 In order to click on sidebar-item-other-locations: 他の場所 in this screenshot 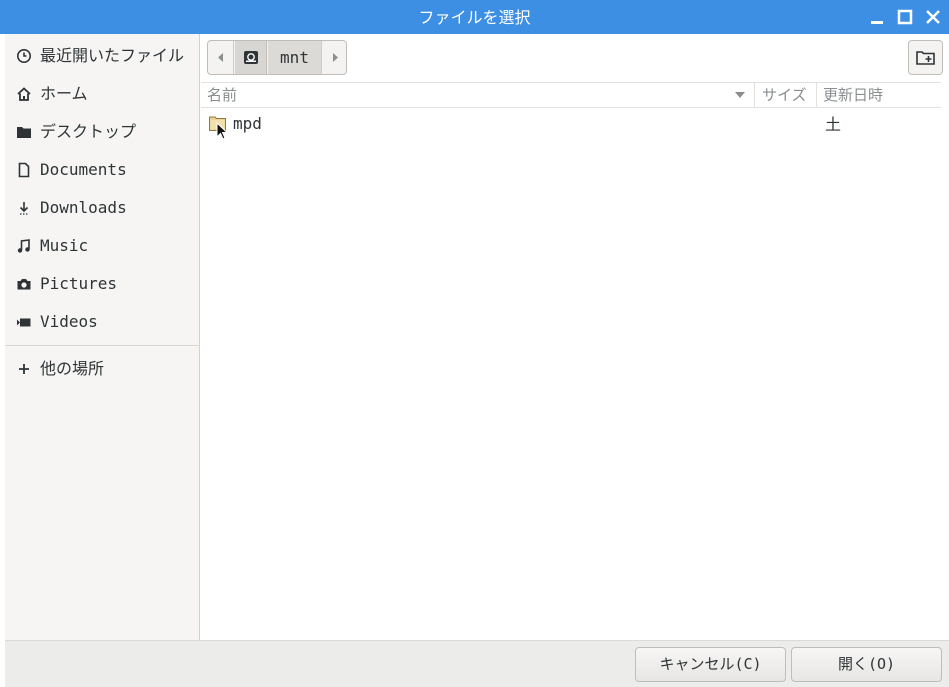, I will do `click(102, 369)`.